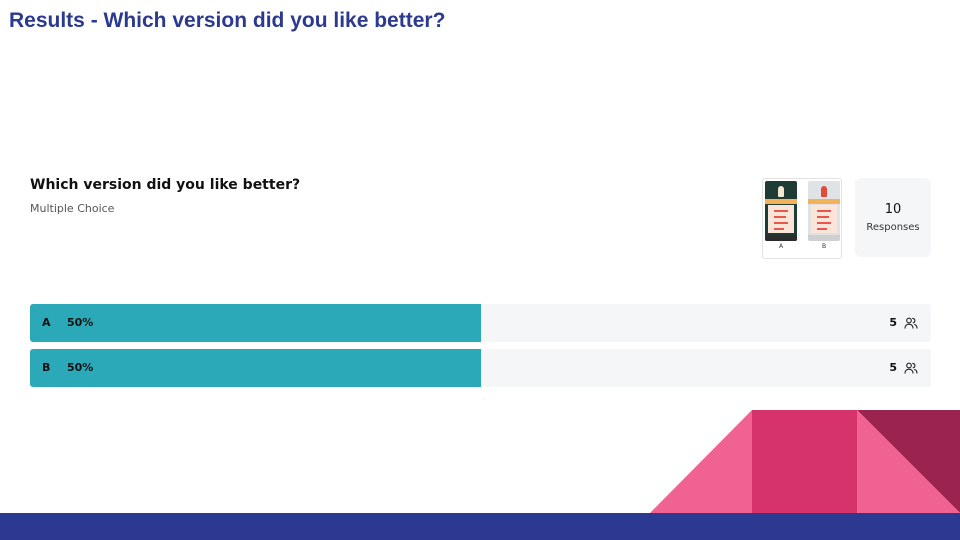 The width and height of the screenshot is (960, 540). What do you see at coordinates (701, 461) in the screenshot?
I see `decor-pink-triangle-left` at bounding box center [701, 461].